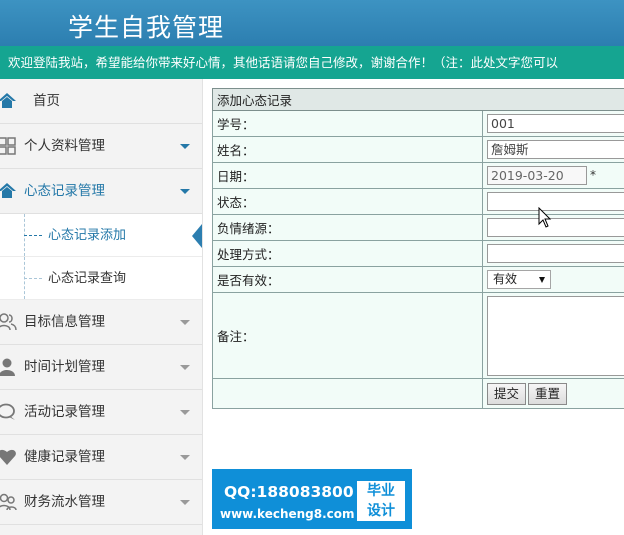 This screenshot has height=535, width=624. Describe the element at coordinates (64, 457) in the screenshot. I see `sidebar-item-label: 健康记录管理` at that location.